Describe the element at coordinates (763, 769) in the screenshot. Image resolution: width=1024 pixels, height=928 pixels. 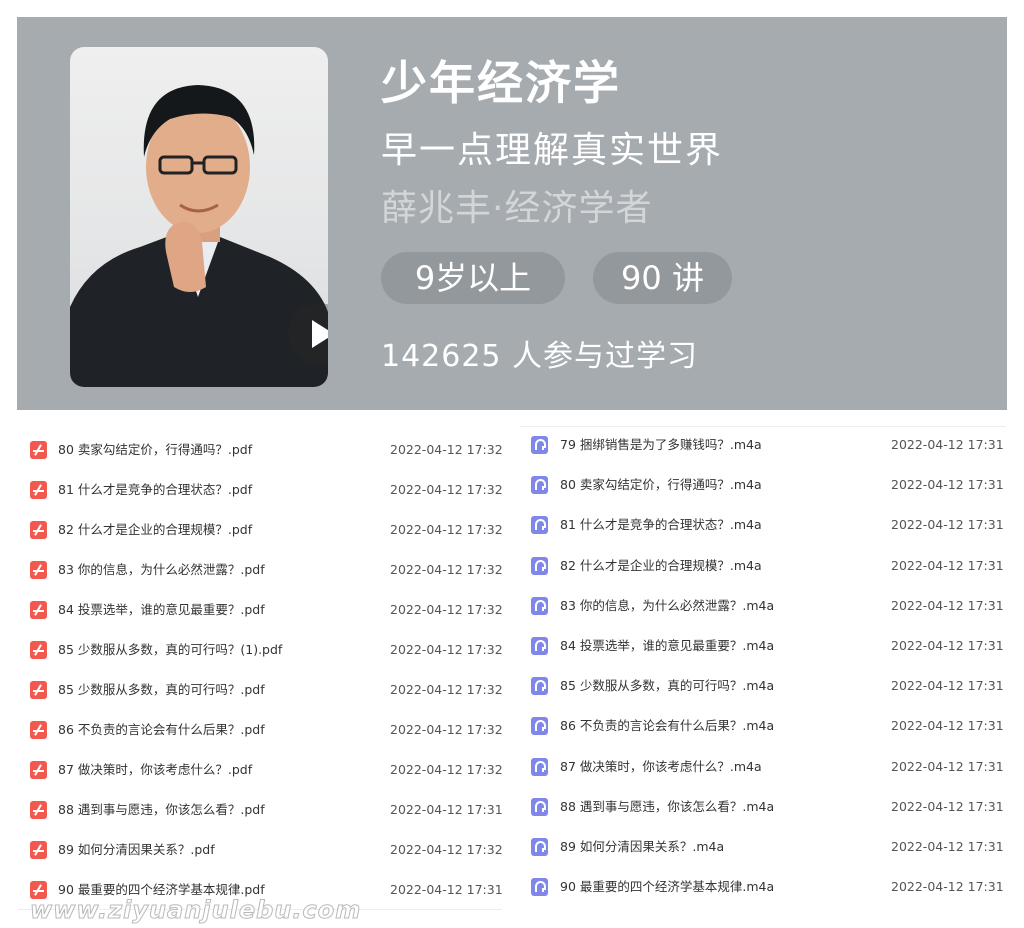
I see `file-row: 87 做决策时，你该考虑什么？.m4a 2022-04-12 17:31` at that location.